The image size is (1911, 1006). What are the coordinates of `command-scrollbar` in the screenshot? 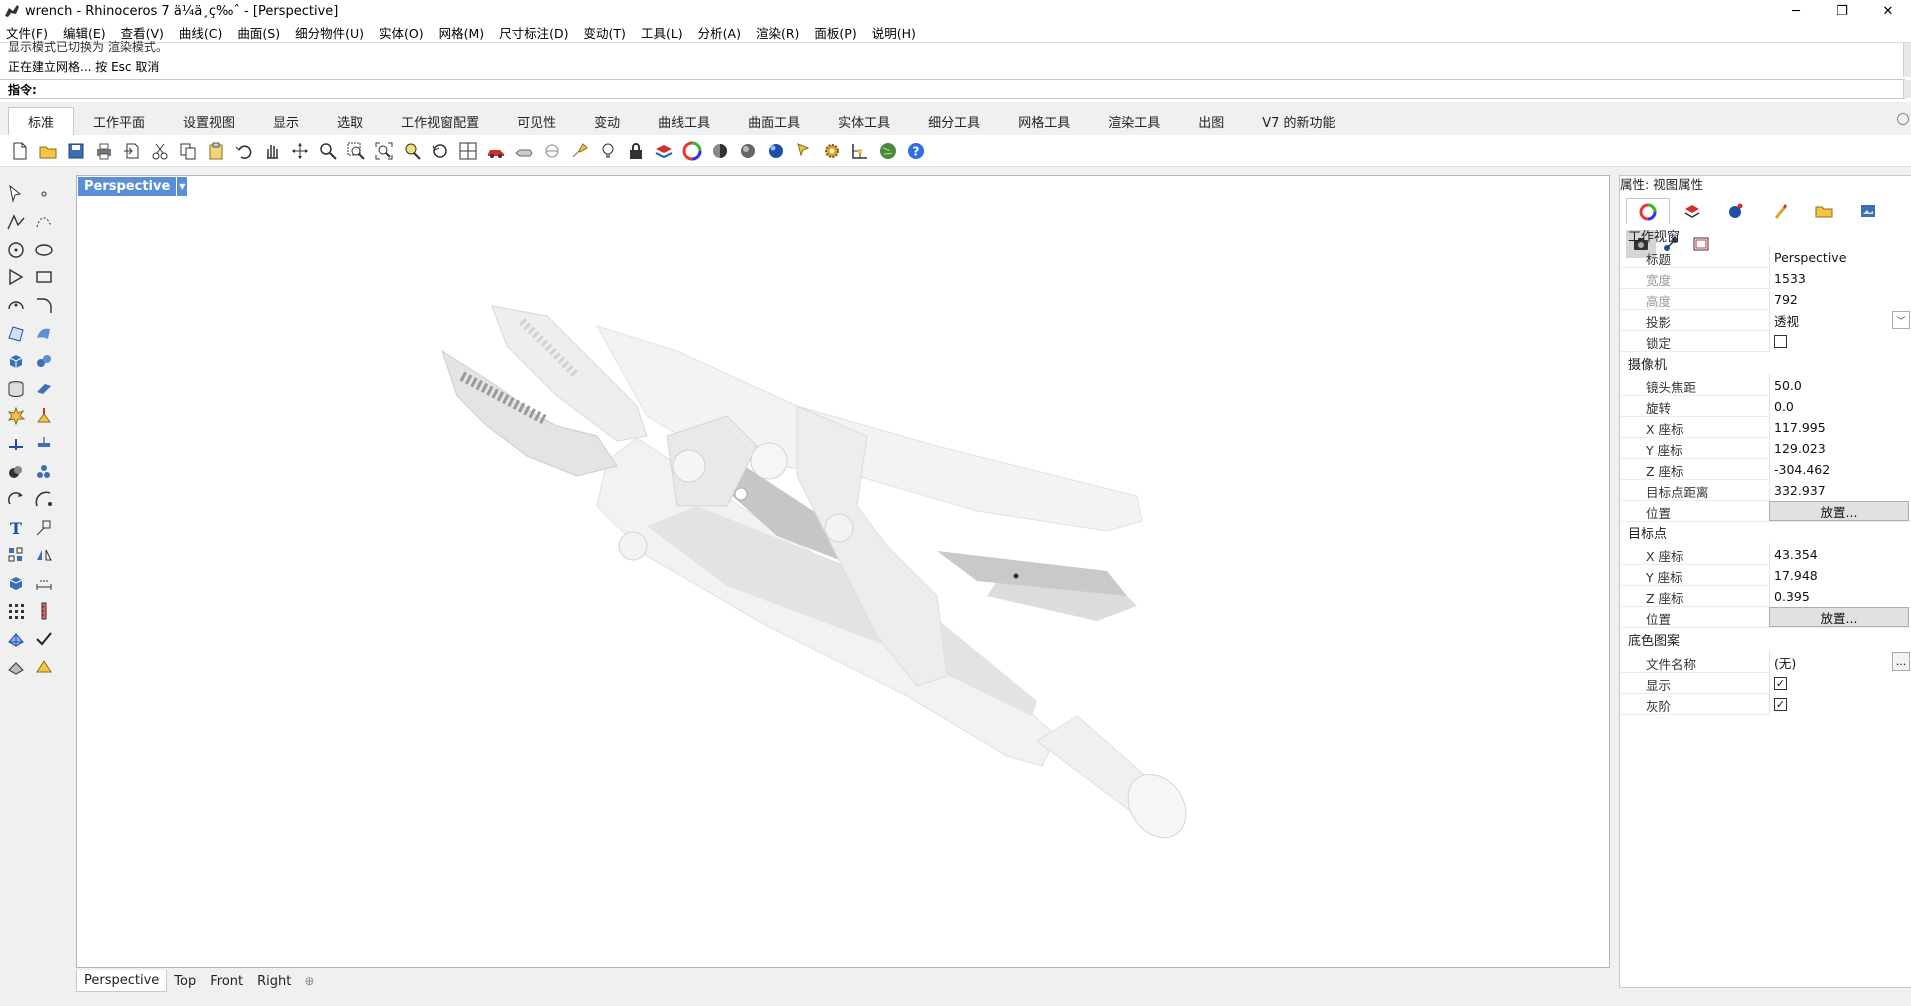 It's located at (1907, 89).